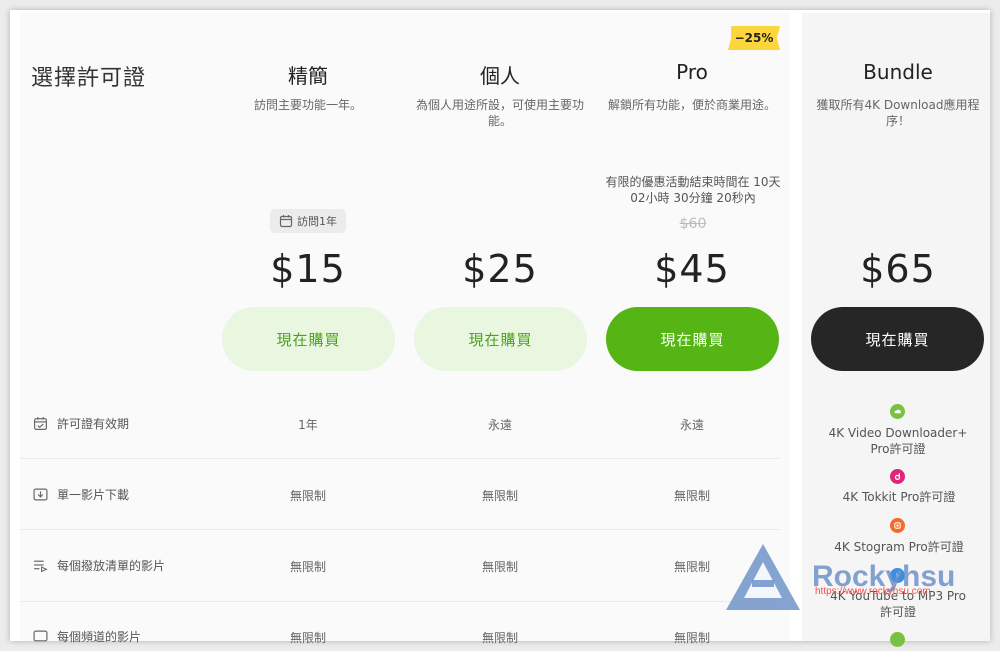 The height and width of the screenshot is (651, 1000). Describe the element at coordinates (93, 495) in the screenshot. I see `feature-label-text: 單一影片下載` at that location.